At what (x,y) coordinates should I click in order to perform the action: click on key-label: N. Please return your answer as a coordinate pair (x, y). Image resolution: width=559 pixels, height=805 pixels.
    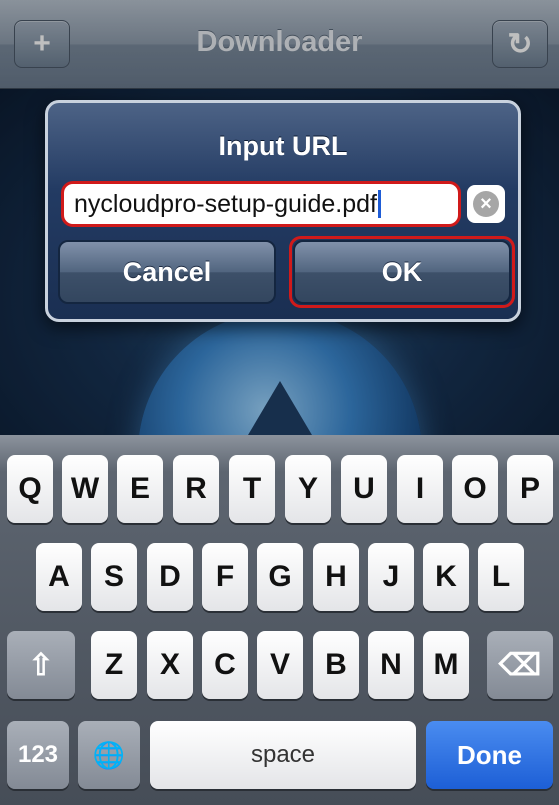
    Looking at the image, I should click on (391, 664).